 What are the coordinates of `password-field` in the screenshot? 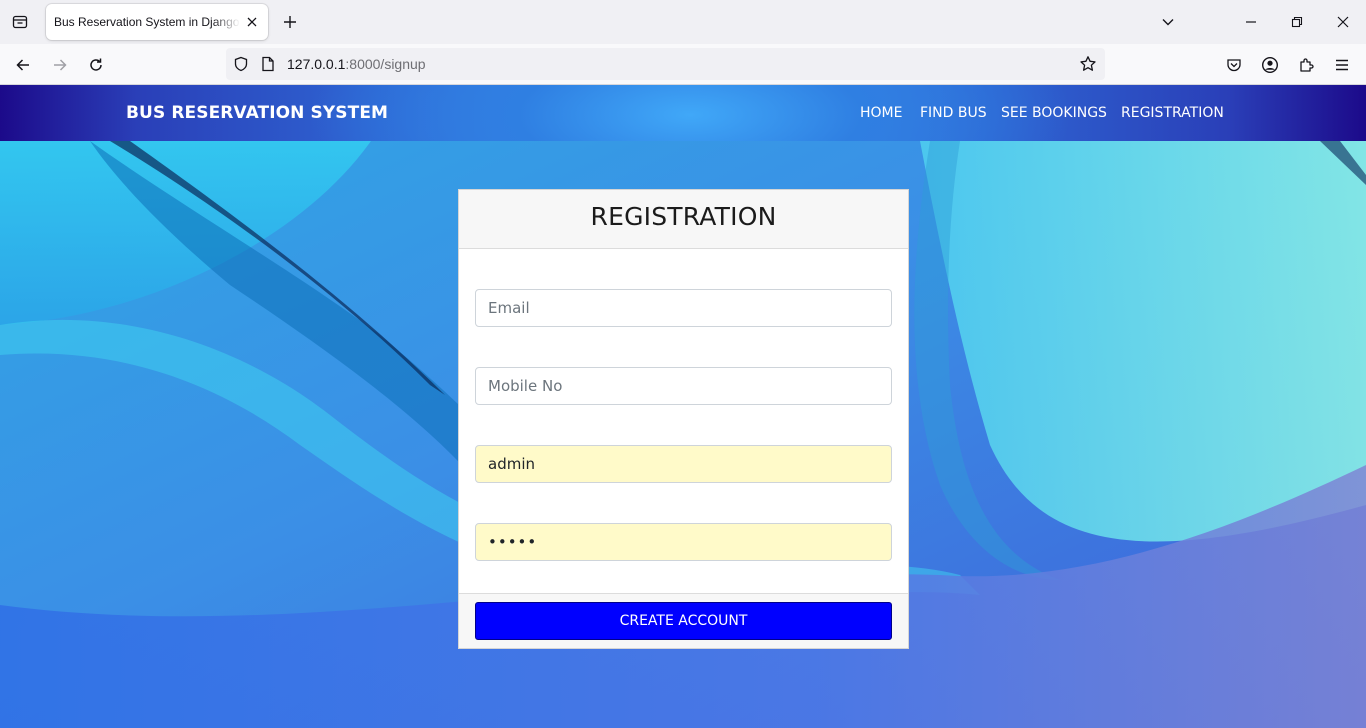 It's located at (683, 542).